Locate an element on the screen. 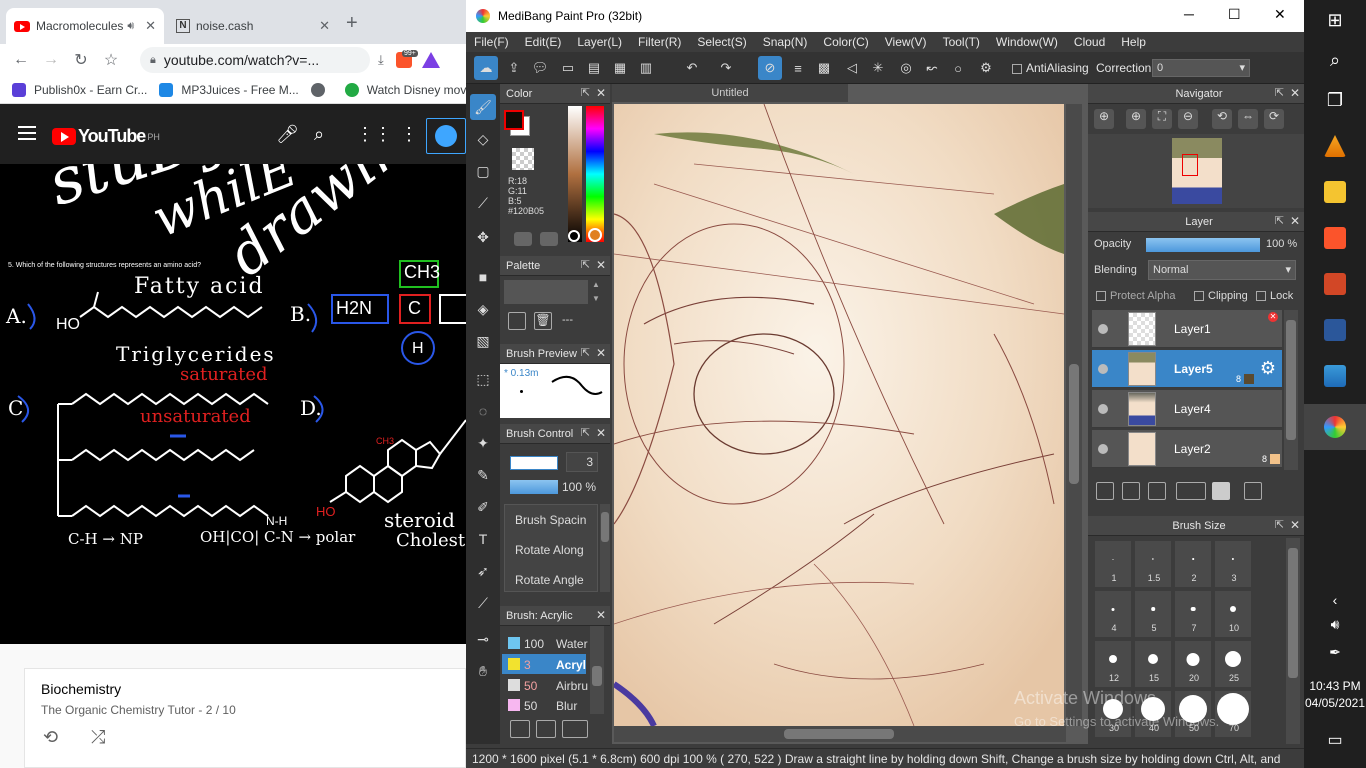  brush-size-cell: 1 is located at coordinates (1113, 564).